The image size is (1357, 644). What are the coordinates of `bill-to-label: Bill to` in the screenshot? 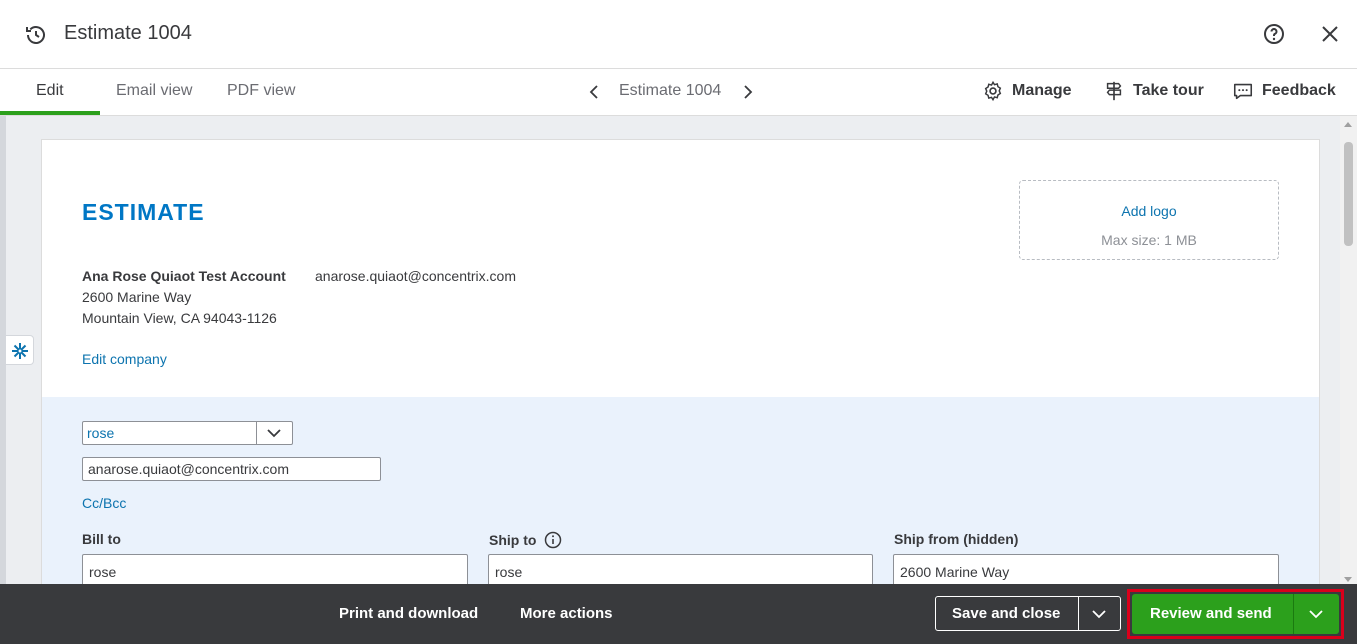 It's located at (101, 539).